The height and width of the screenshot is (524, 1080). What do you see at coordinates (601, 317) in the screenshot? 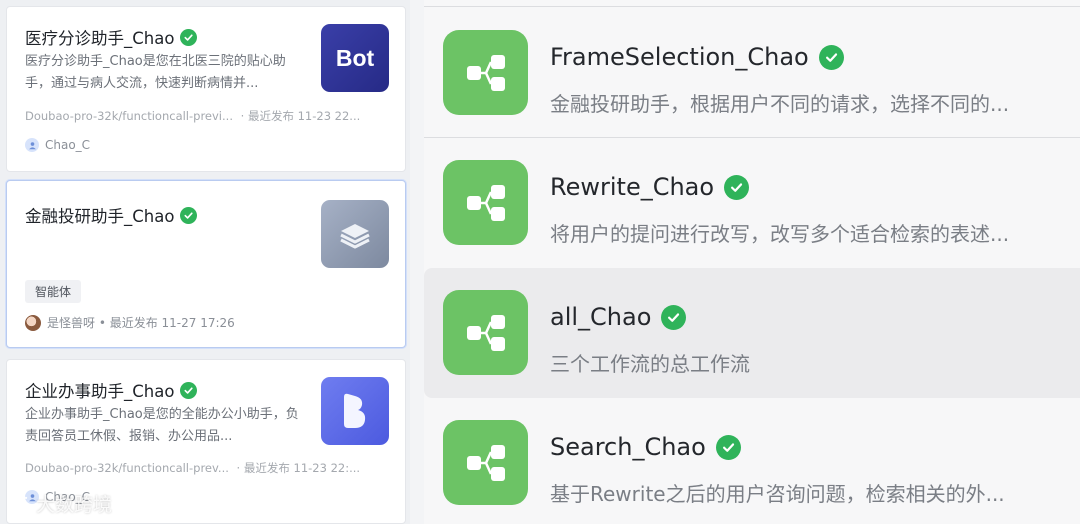
I see `workflow-name-text: all_Chao` at bounding box center [601, 317].